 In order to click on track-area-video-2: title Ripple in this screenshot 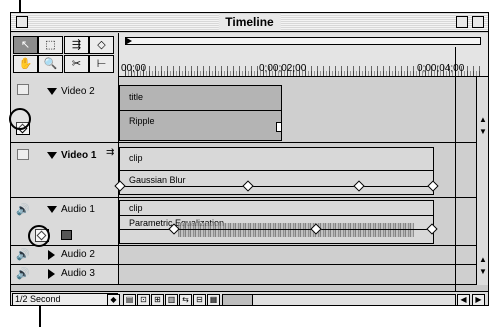, I will do `click(297, 110)`.